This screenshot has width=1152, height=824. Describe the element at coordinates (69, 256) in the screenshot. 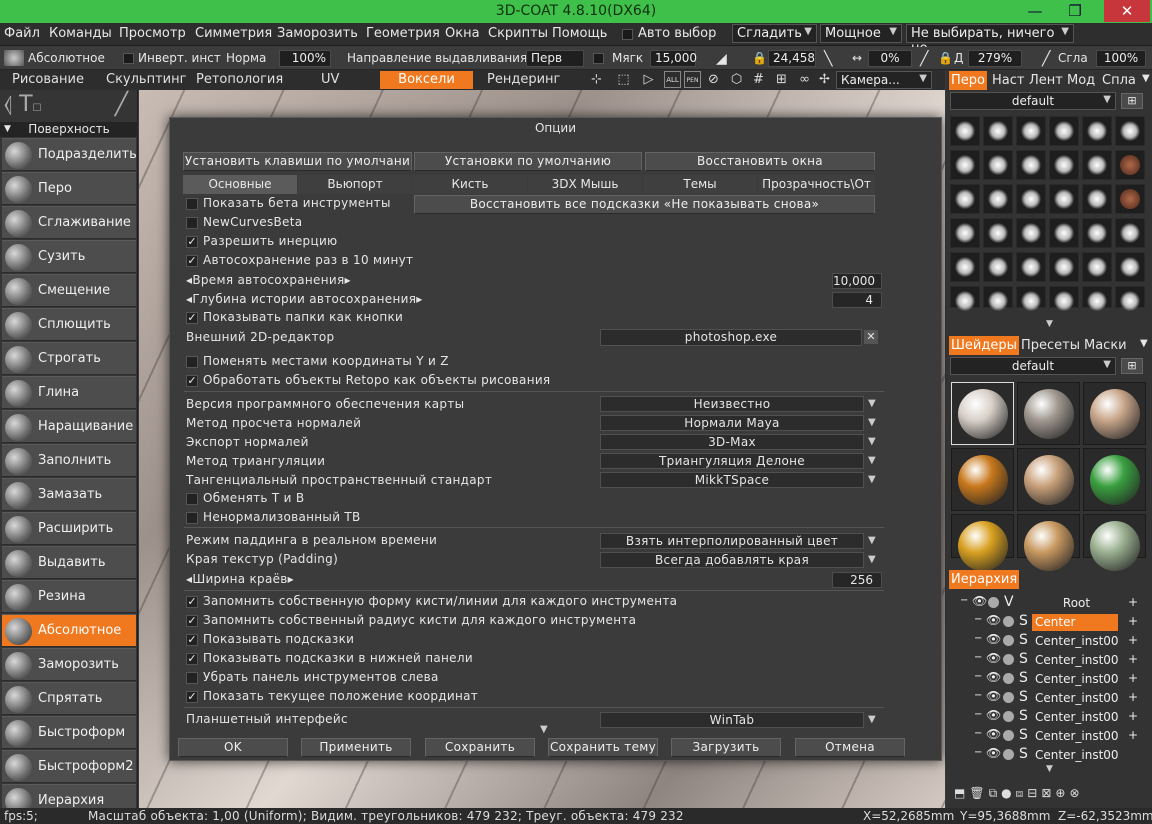

I see `tool-button: Сузить` at that location.